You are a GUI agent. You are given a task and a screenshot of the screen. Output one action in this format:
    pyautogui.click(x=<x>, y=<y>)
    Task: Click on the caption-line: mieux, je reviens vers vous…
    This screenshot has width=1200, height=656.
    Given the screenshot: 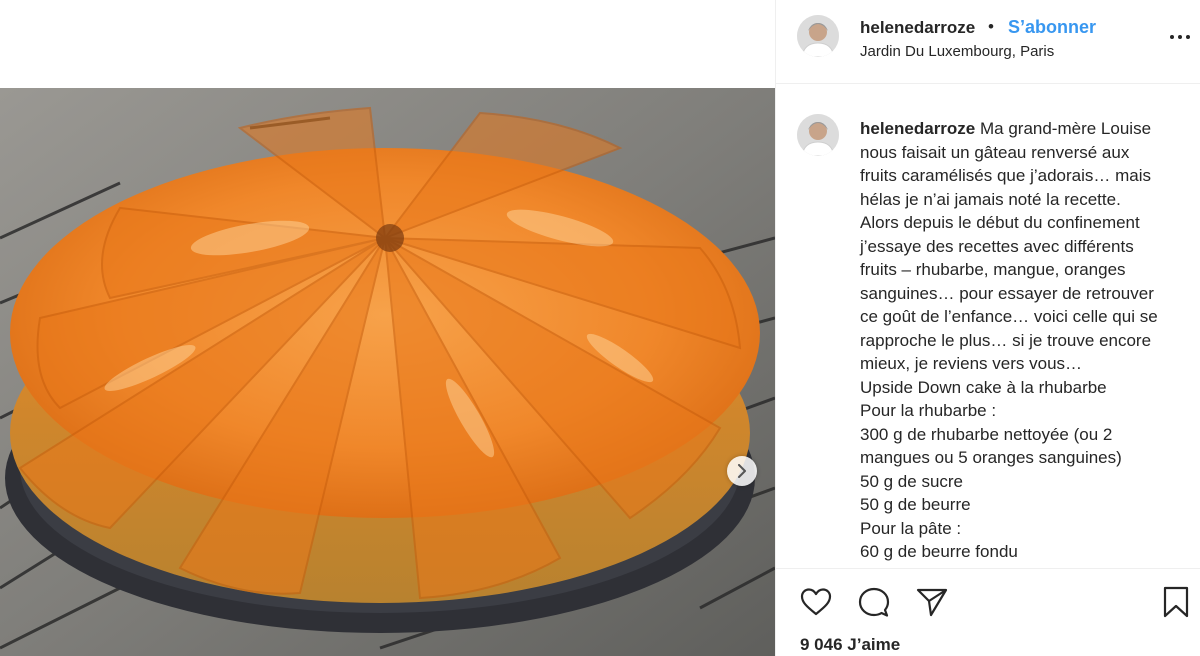 What is the action you would take?
    pyautogui.click(x=971, y=363)
    